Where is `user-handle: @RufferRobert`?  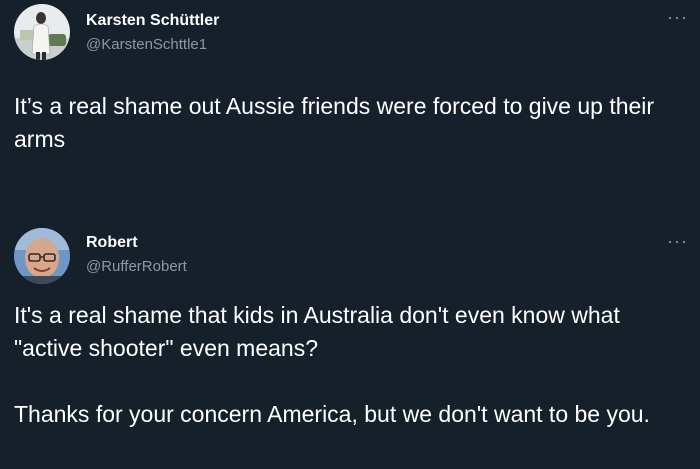
user-handle: @RufferRobert is located at coordinates (136, 266).